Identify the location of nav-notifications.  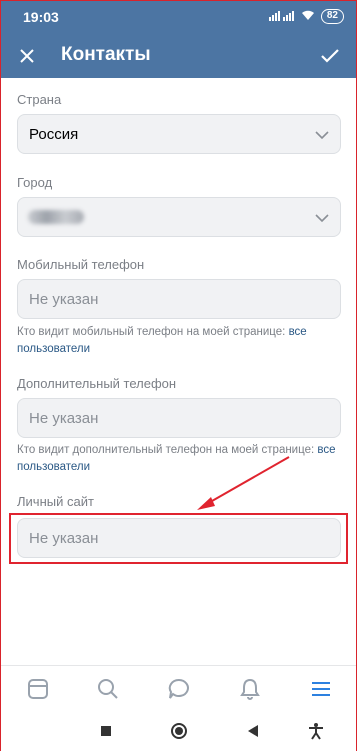
(250, 689).